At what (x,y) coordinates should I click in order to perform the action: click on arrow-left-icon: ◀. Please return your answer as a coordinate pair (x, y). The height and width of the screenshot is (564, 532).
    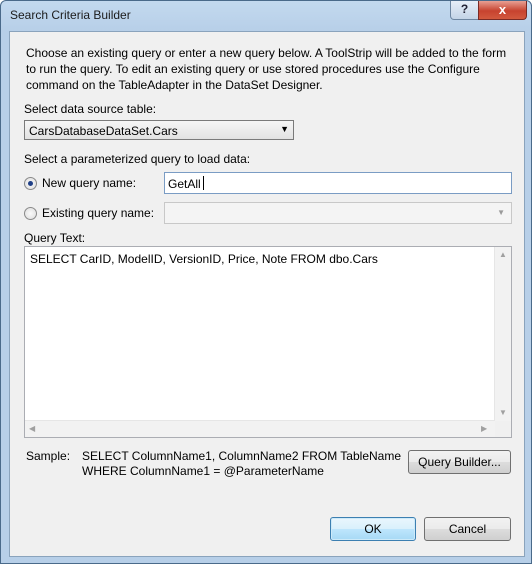
    Looking at the image, I should click on (32, 428).